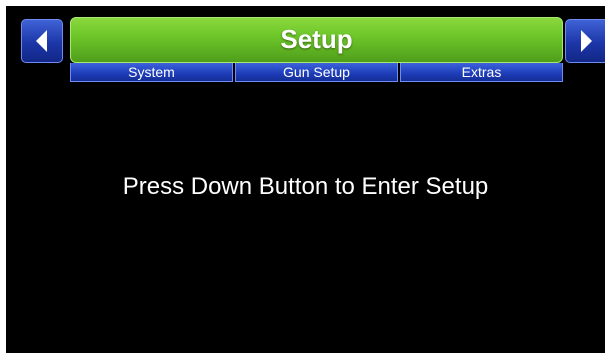  I want to click on page-title: Setup, so click(316, 39).